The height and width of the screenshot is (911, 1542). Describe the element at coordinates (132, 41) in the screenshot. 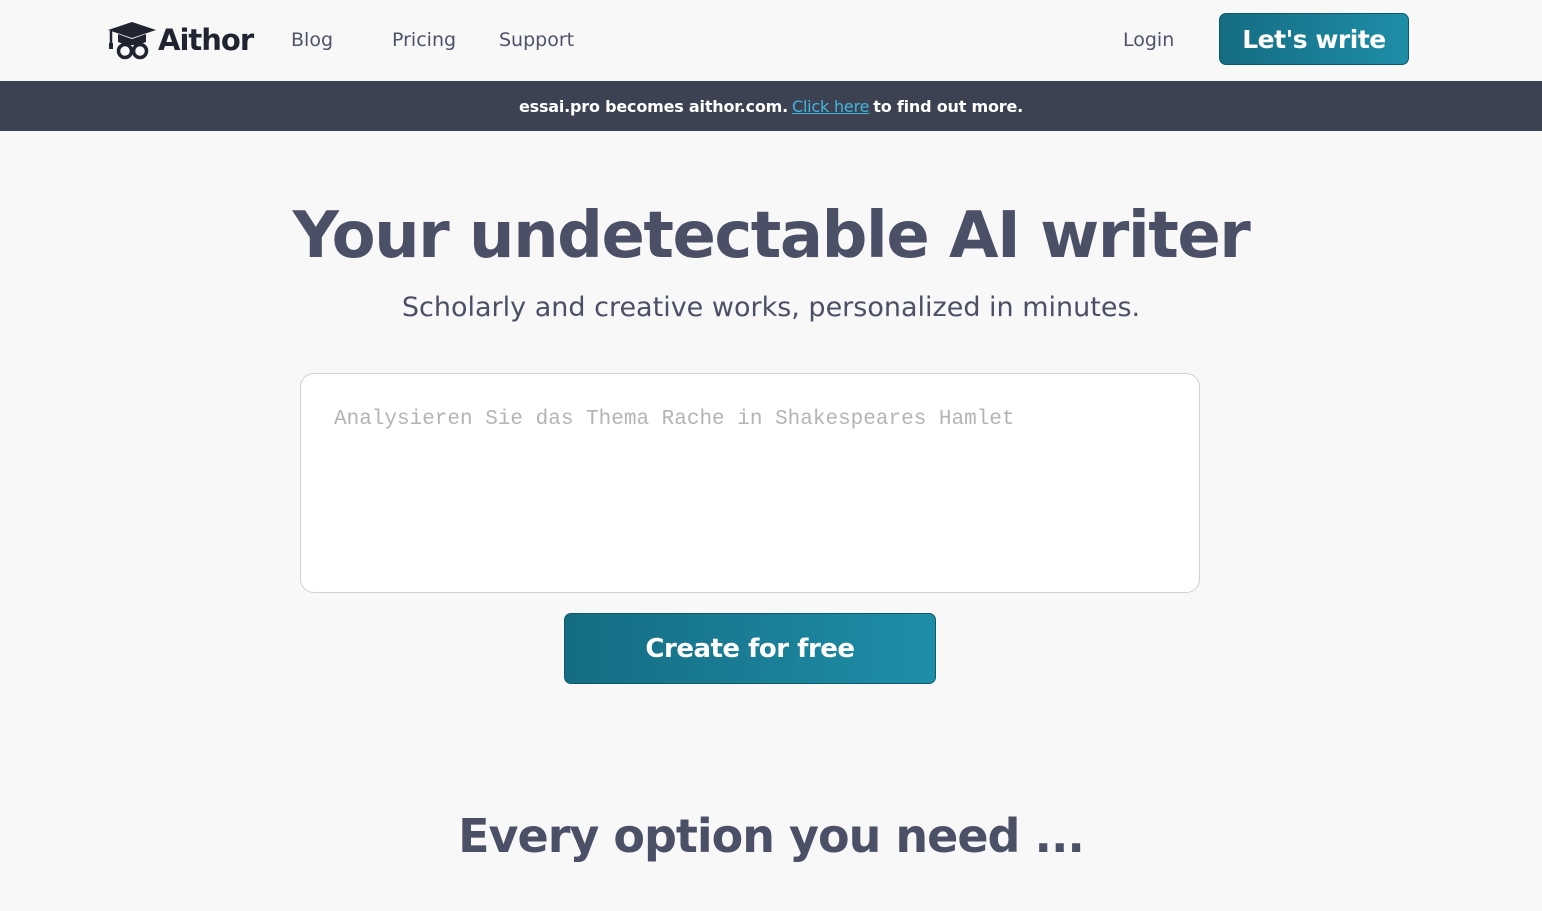

I see `graduation-cap-glasses-icon` at that location.